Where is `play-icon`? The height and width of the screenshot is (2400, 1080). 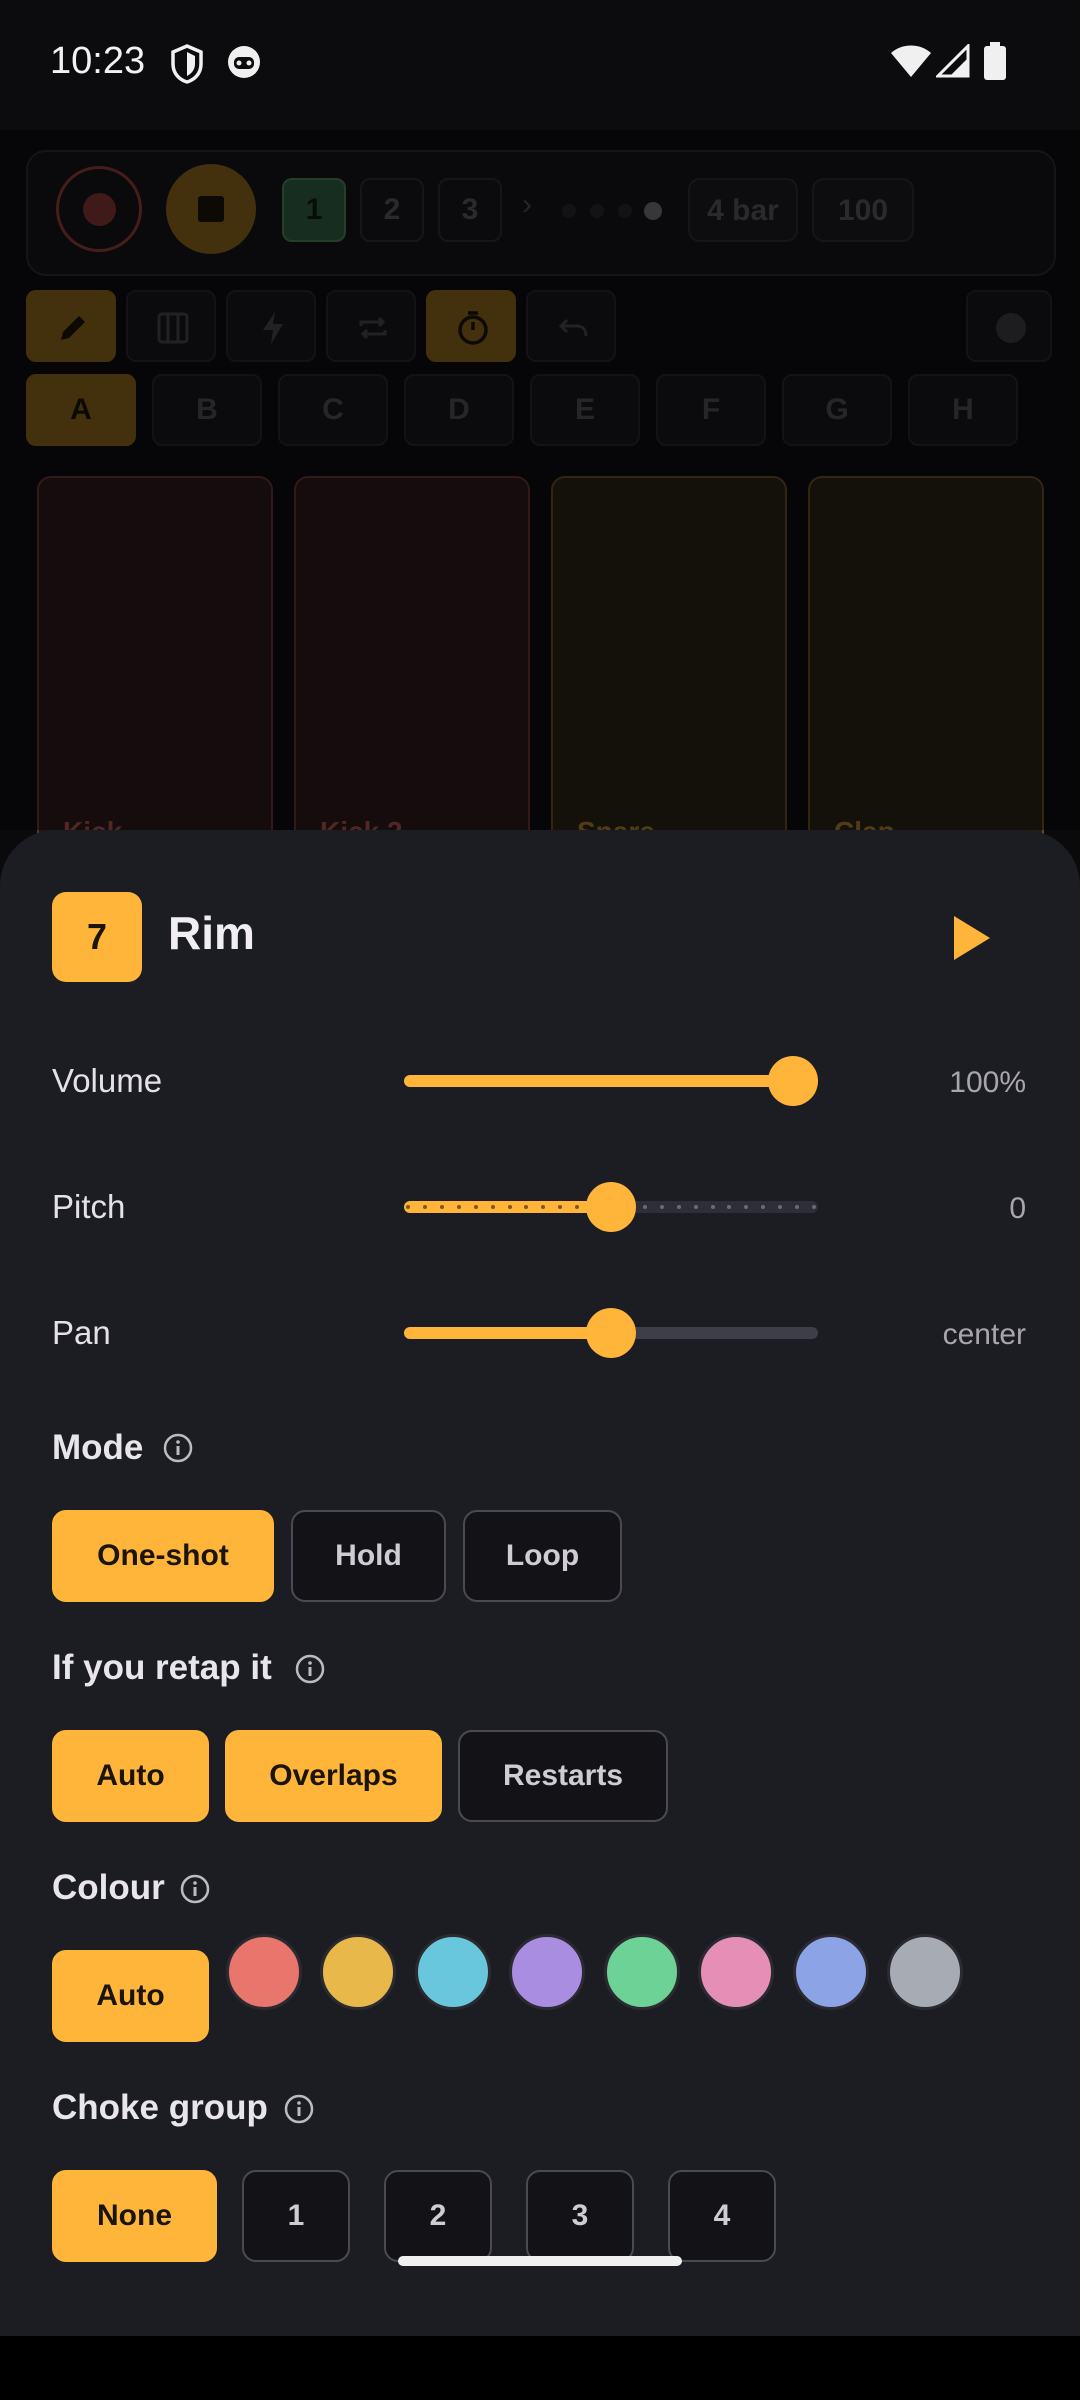 play-icon is located at coordinates (971, 938).